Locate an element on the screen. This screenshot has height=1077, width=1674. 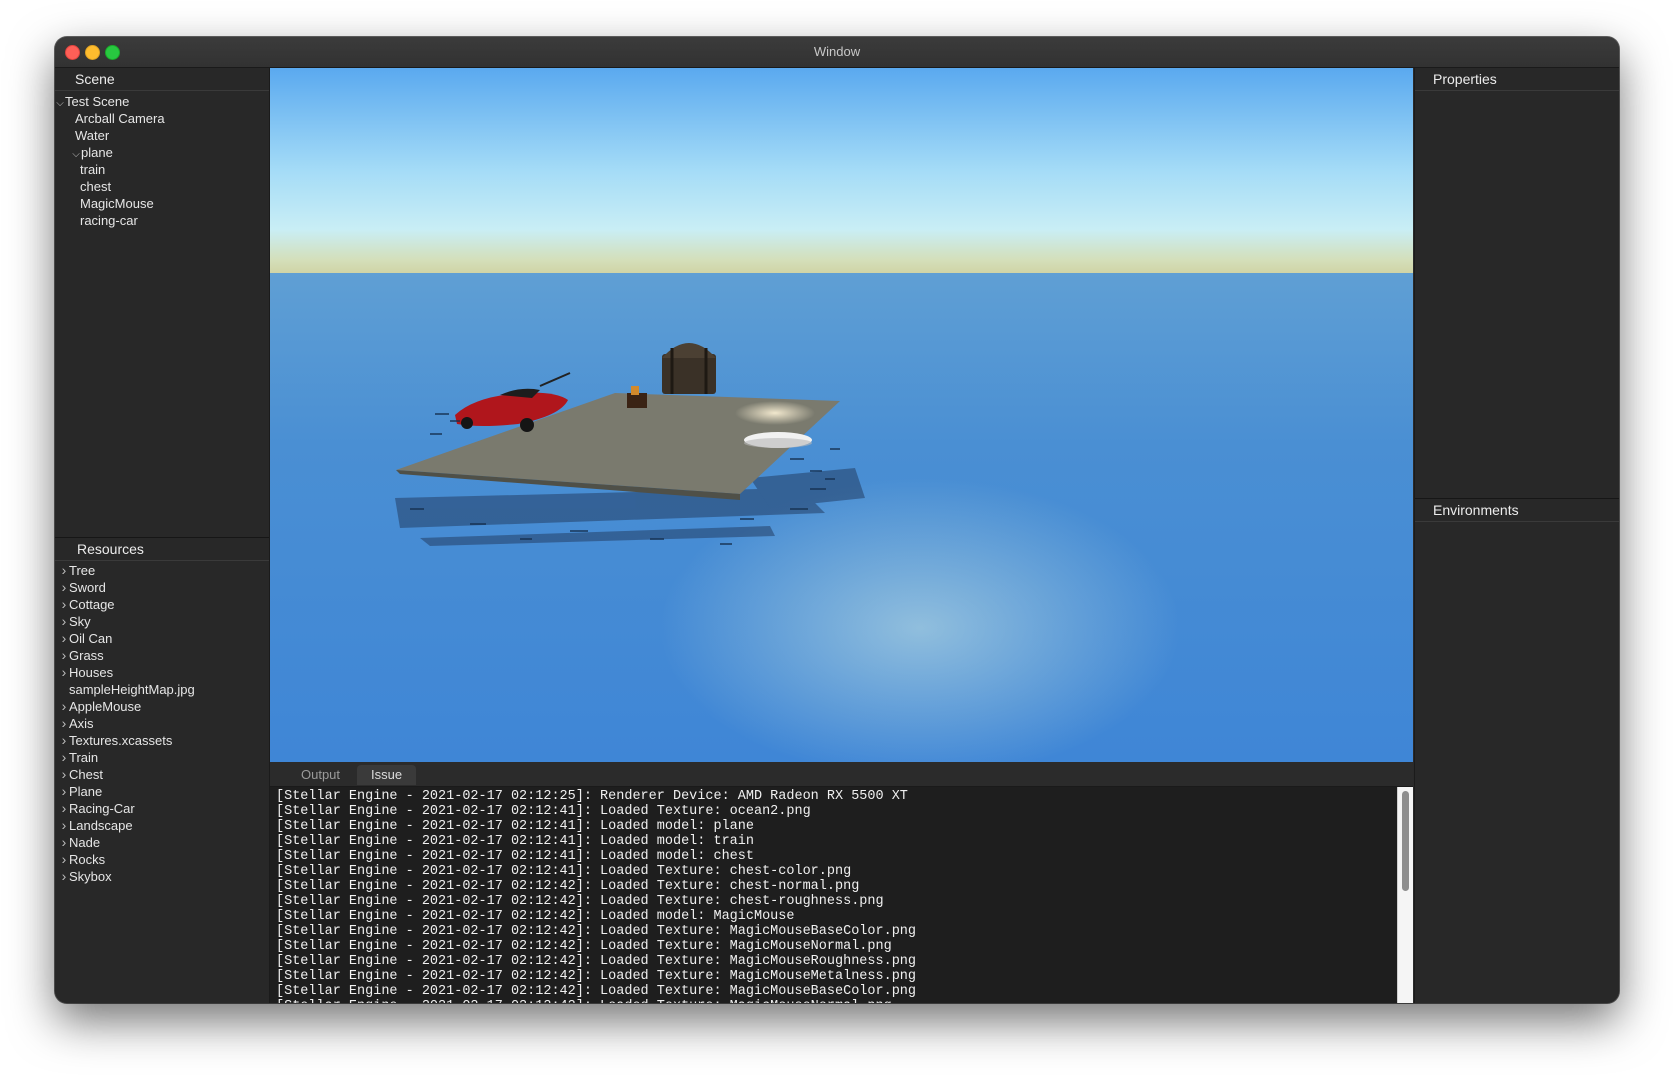
environments-panel: Environments is located at coordinates (1517, 750).